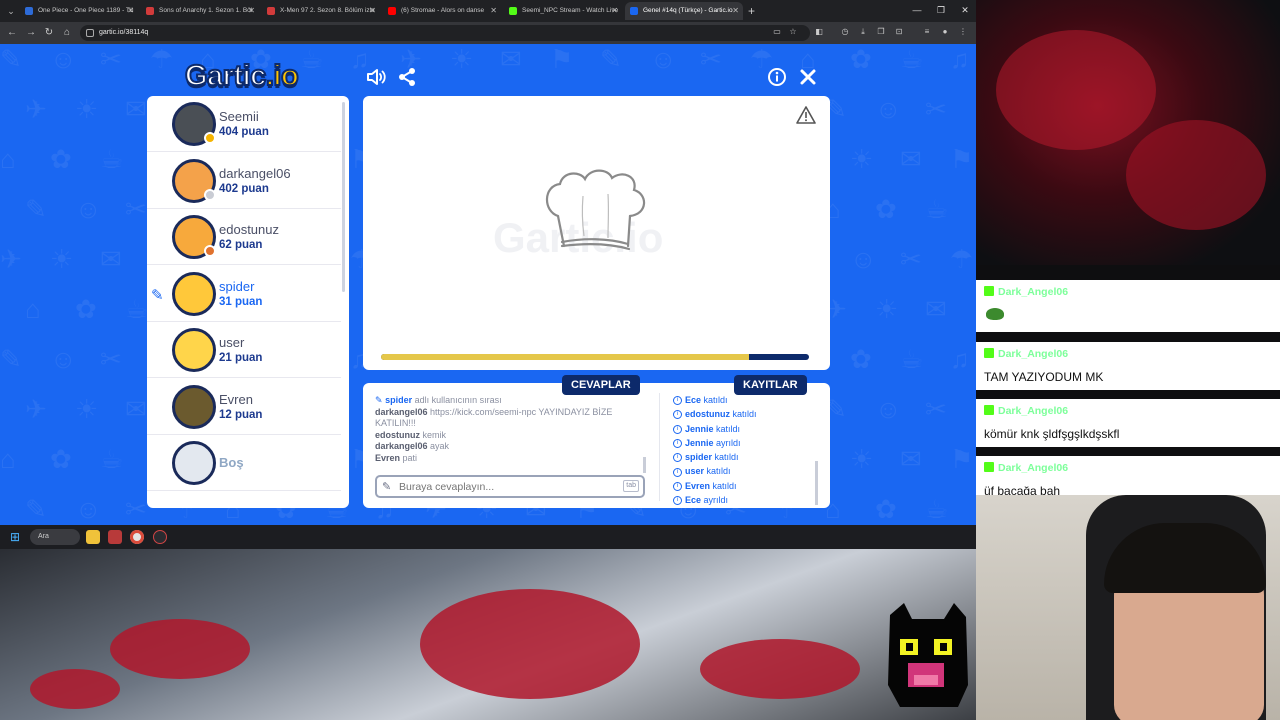 The image size is (1280, 720). What do you see at coordinates (388, 457) in the screenshot?
I see `message-user: Evren` at bounding box center [388, 457].